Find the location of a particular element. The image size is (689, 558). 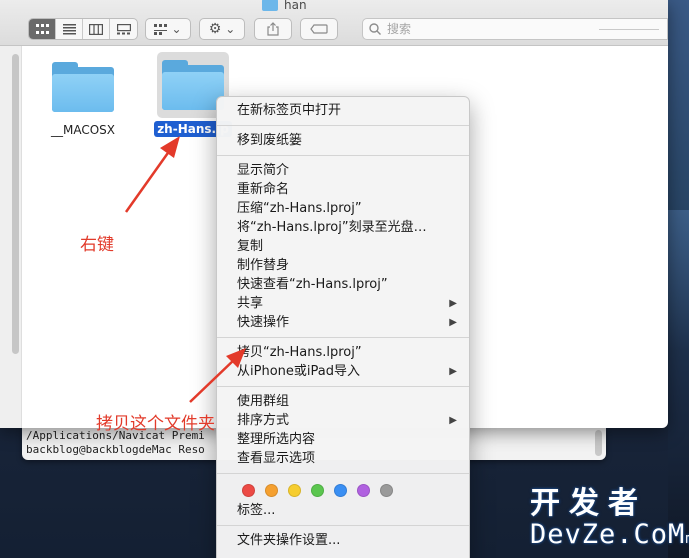

terminal-scrollbar is located at coordinates (598, 443).